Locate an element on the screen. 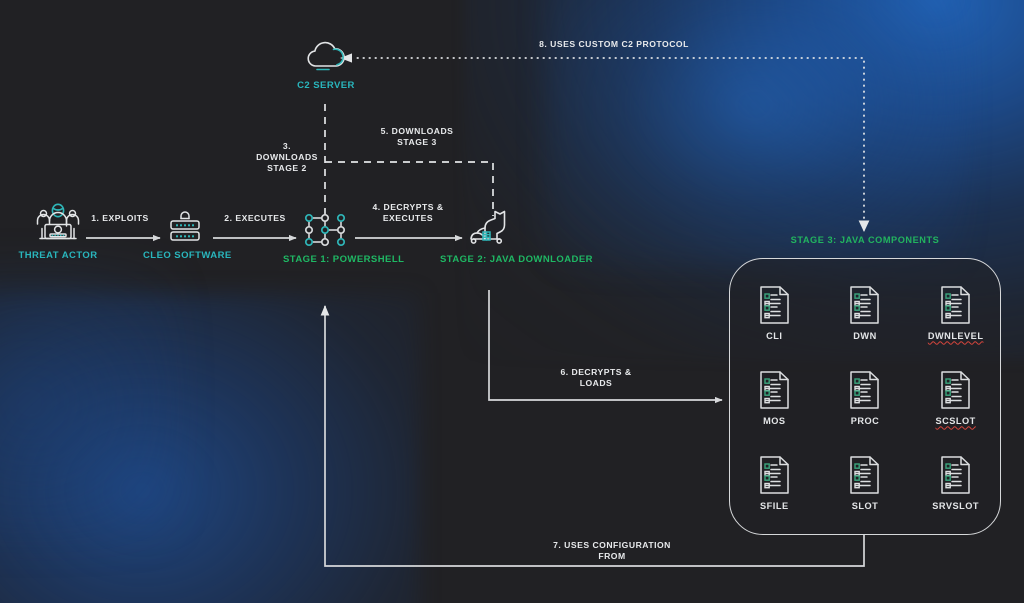  node-c2-server: C2 SERVER is located at coordinates (326, 65).